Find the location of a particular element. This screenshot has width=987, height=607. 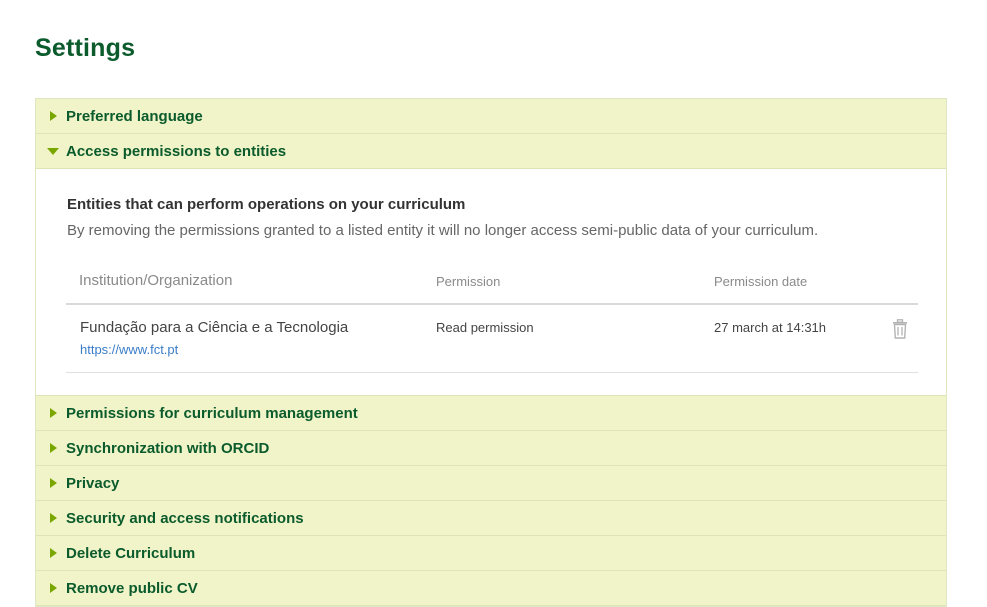

page-title: Settings is located at coordinates (85, 48).